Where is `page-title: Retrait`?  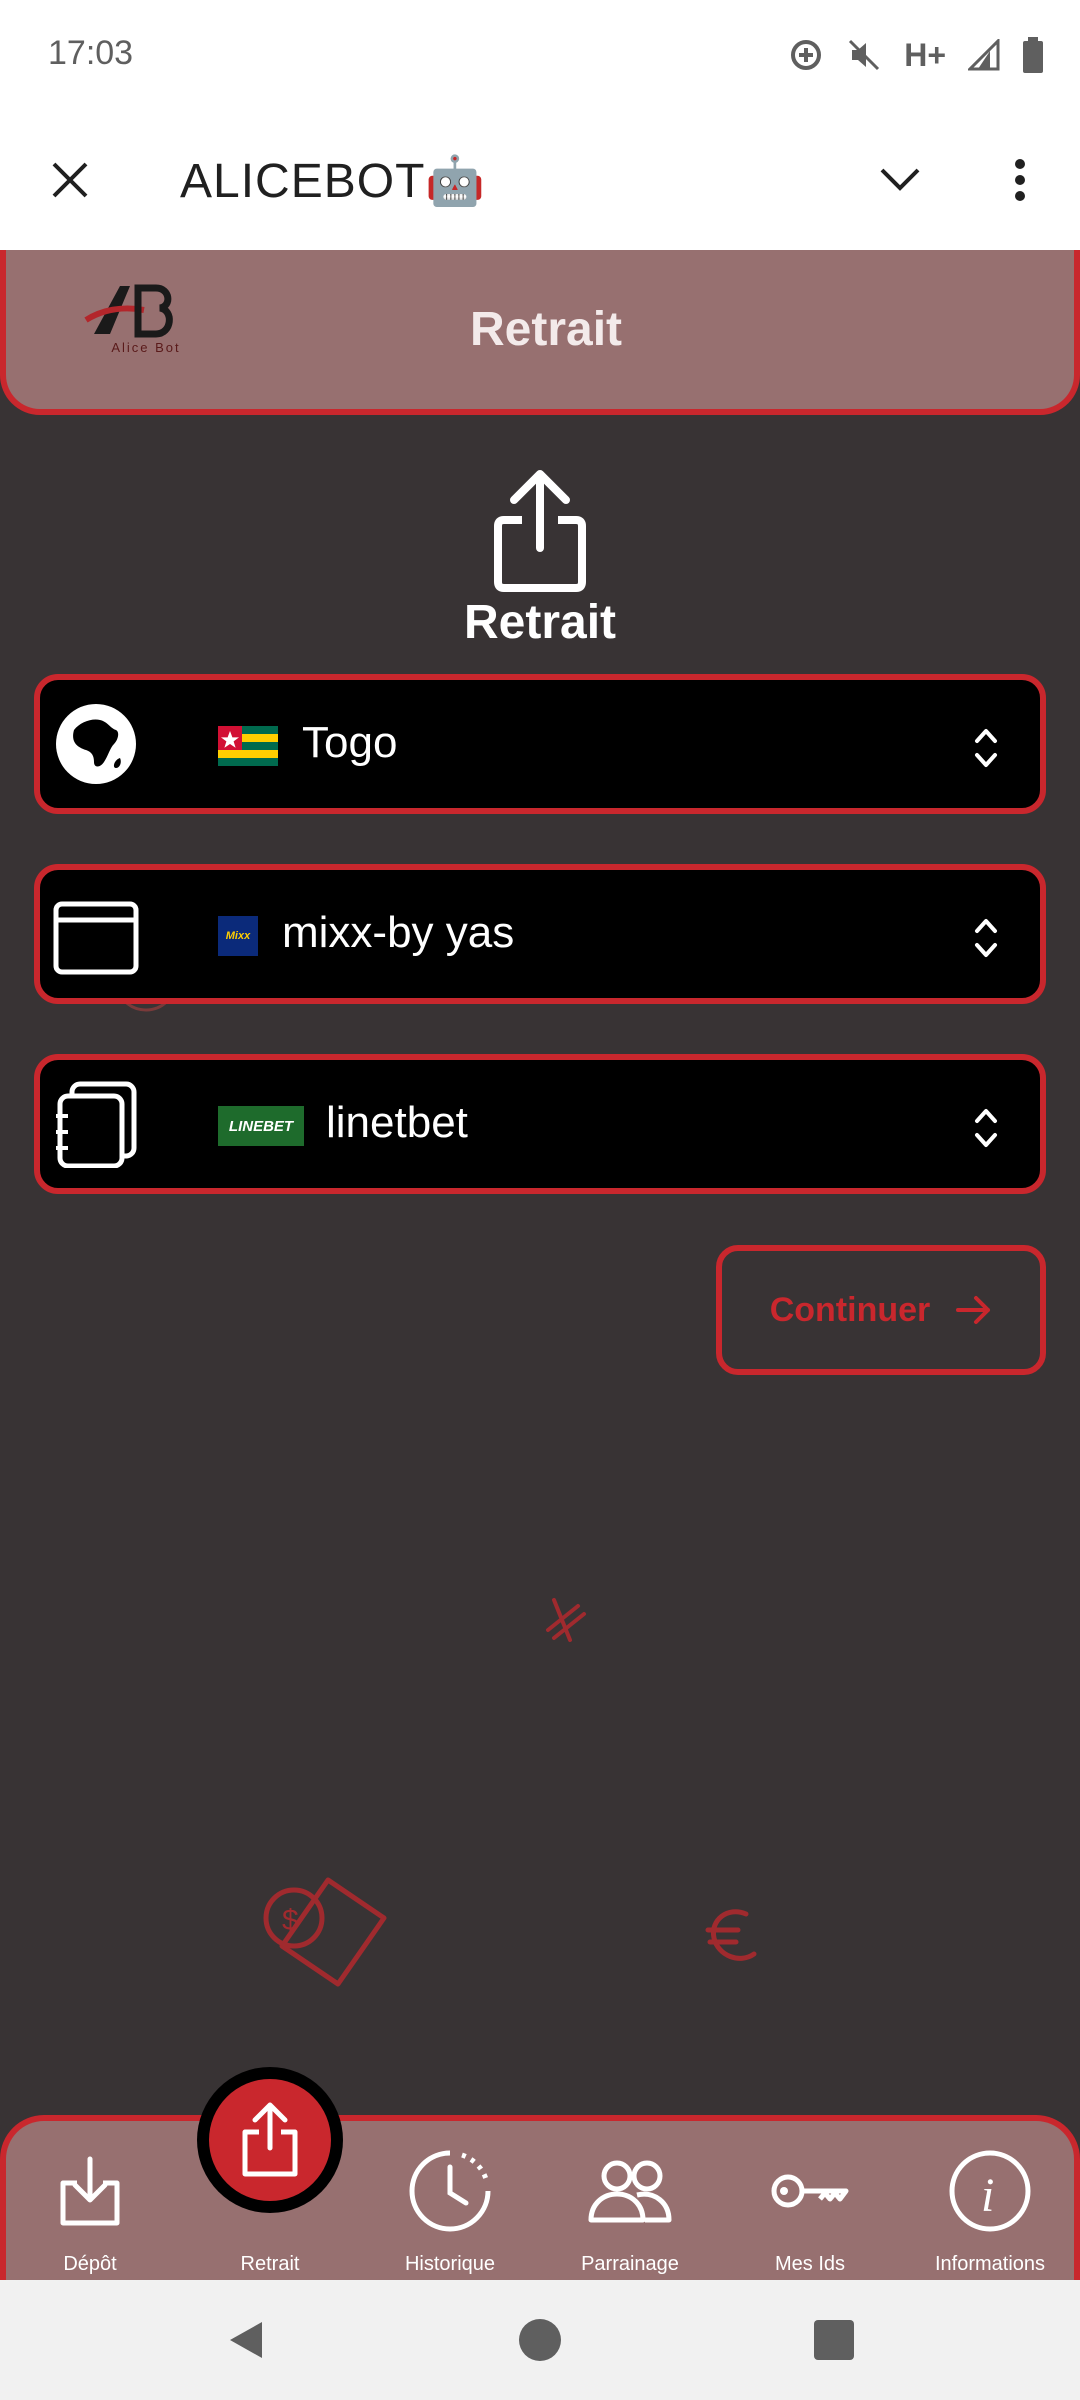 page-title: Retrait is located at coordinates (546, 329).